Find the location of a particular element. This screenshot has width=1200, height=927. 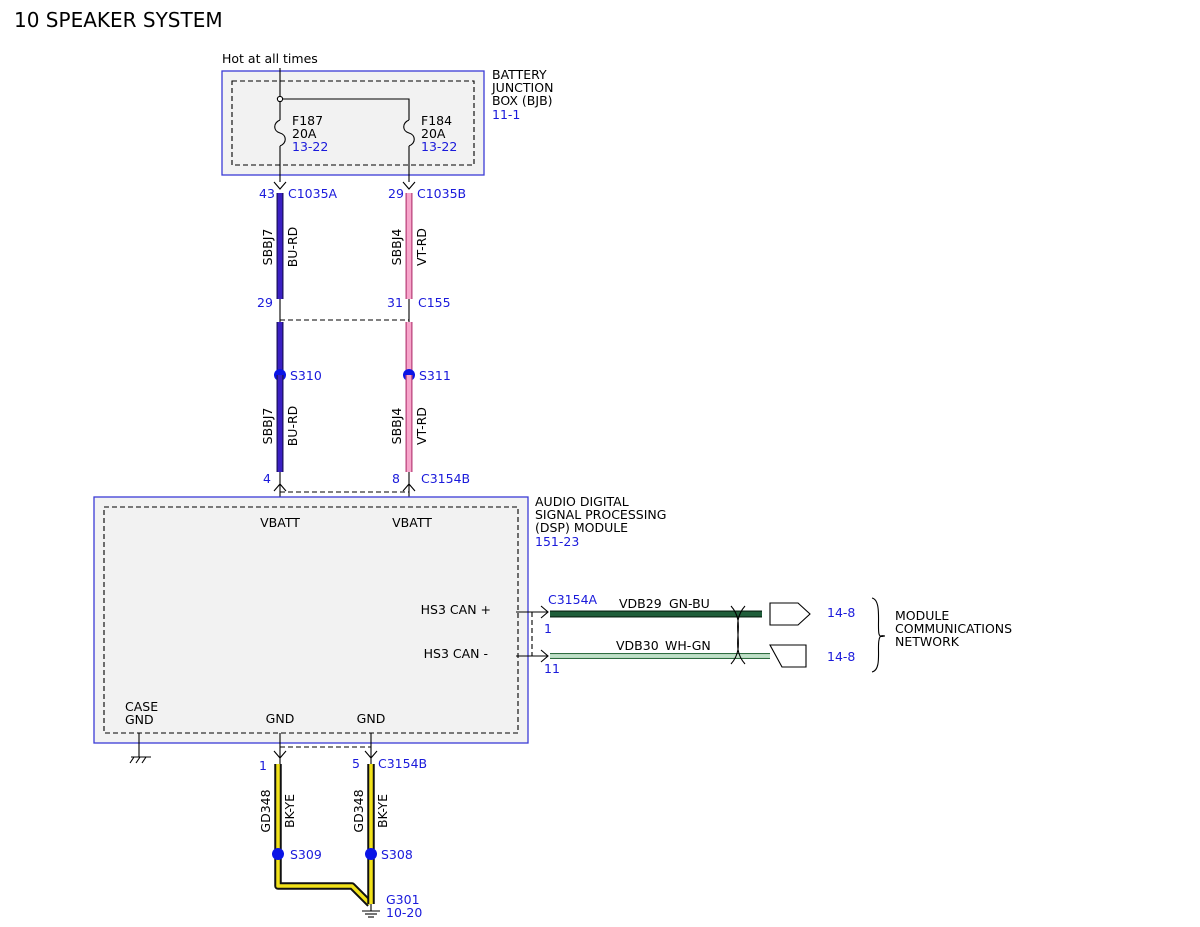

dsp-name-line3: (DSP) MODULE is located at coordinates (581, 527).